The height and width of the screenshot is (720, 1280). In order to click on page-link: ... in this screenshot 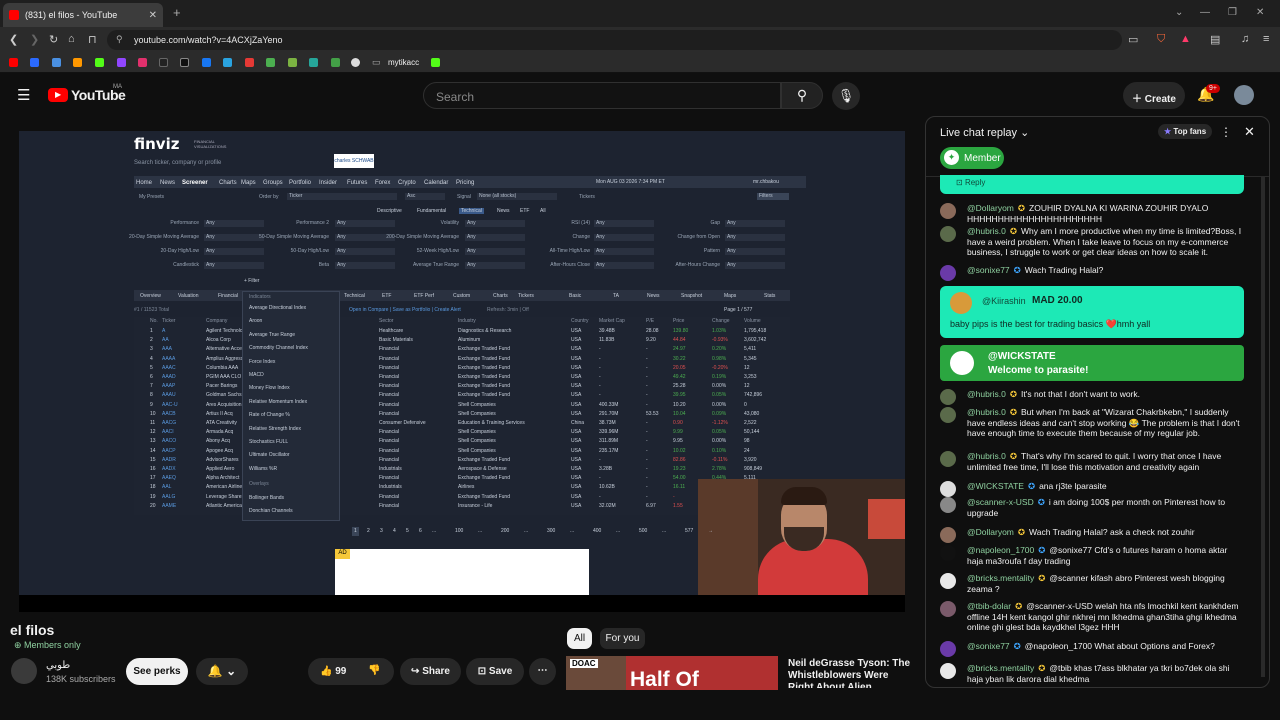, I will do `click(434, 531)`.